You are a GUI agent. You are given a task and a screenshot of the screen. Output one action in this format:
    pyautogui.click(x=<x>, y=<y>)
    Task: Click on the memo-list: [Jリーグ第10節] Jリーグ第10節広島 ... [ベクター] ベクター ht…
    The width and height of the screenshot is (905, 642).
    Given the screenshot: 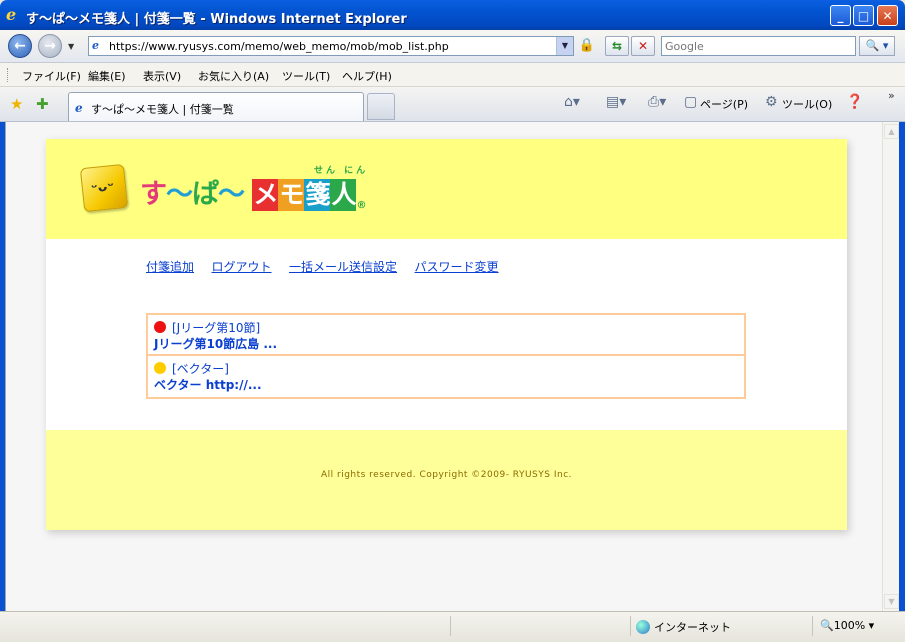 What is the action you would take?
    pyautogui.click(x=446, y=356)
    